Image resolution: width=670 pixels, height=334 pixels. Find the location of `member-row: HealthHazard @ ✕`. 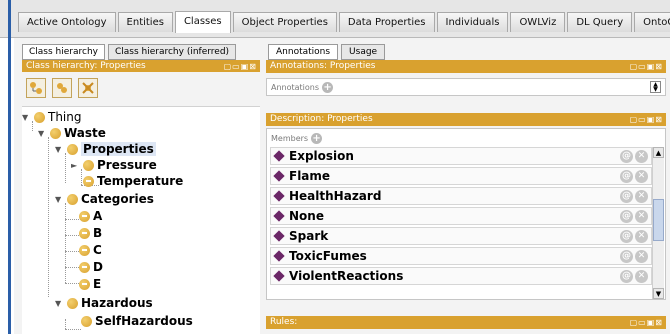

member-row: HealthHazard @ ✕ is located at coordinates (461, 196).